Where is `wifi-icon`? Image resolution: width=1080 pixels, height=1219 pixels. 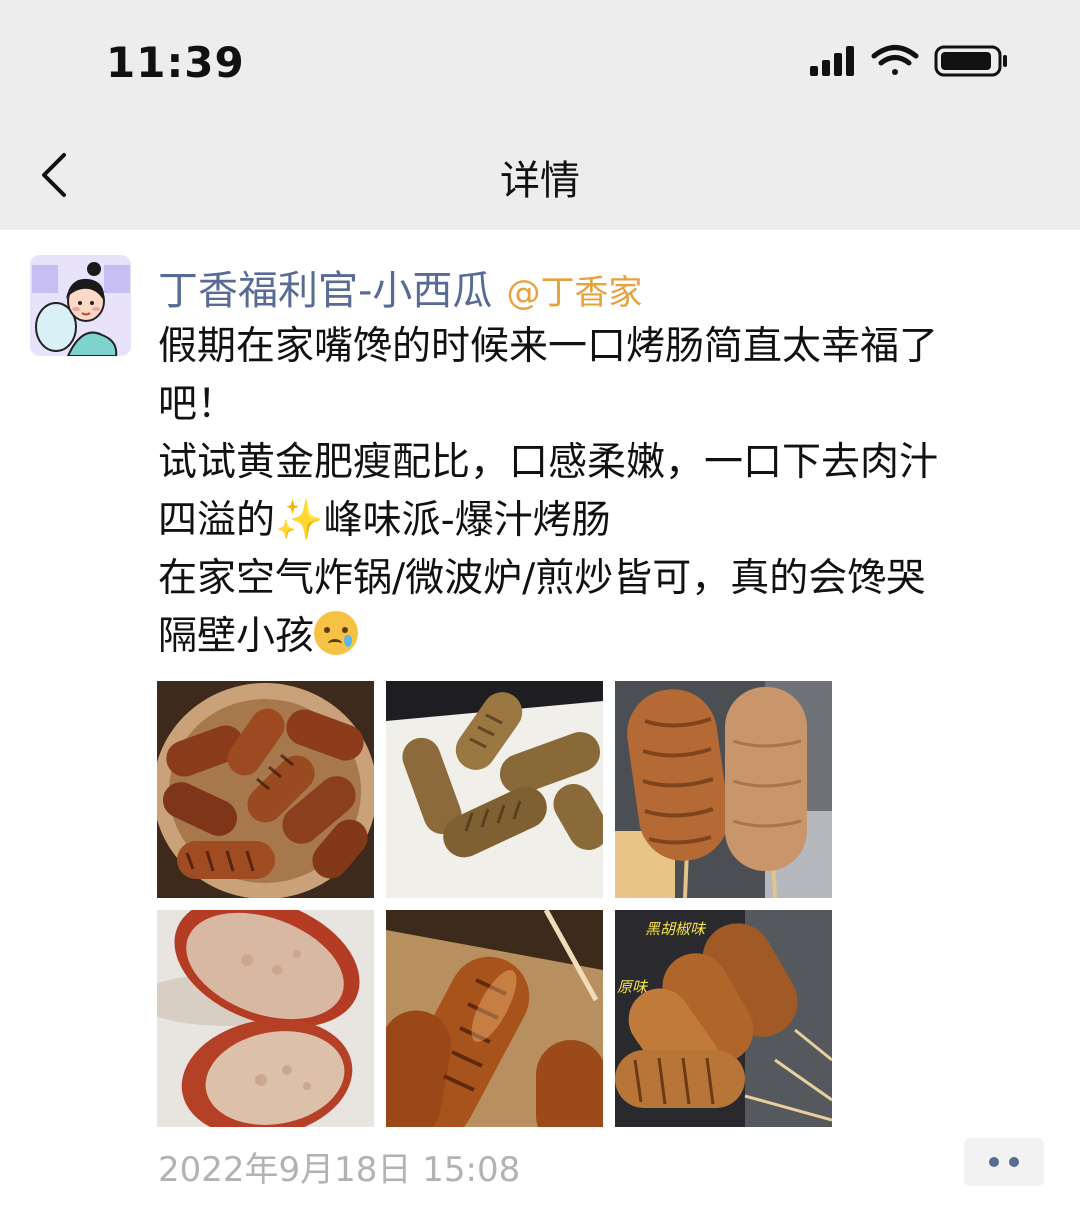
wifi-icon is located at coordinates (895, 60).